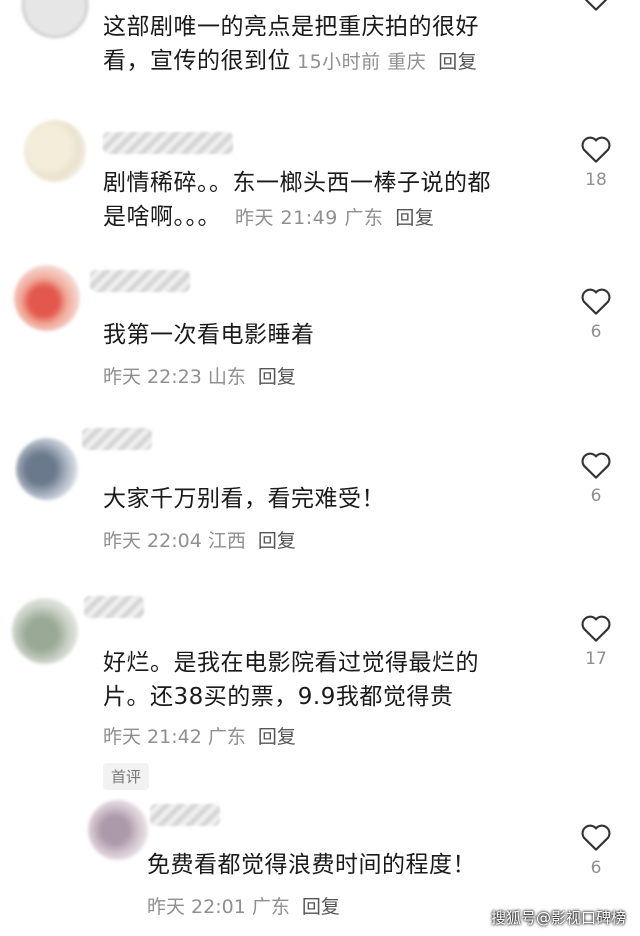 This screenshot has width=640, height=936. Describe the element at coordinates (152, 737) in the screenshot. I see `comment-time: 昨天 21:42` at that location.